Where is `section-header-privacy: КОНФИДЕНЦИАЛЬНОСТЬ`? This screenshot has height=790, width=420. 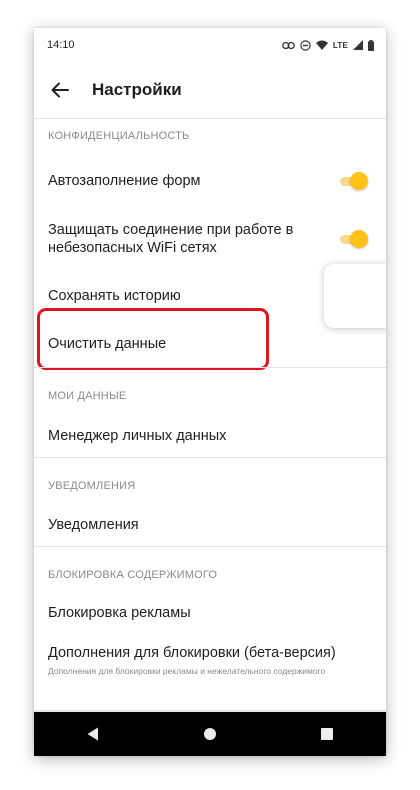
section-header-privacy: КОНФИДЕНЦИАЛЬНОСТЬ is located at coordinates (119, 136).